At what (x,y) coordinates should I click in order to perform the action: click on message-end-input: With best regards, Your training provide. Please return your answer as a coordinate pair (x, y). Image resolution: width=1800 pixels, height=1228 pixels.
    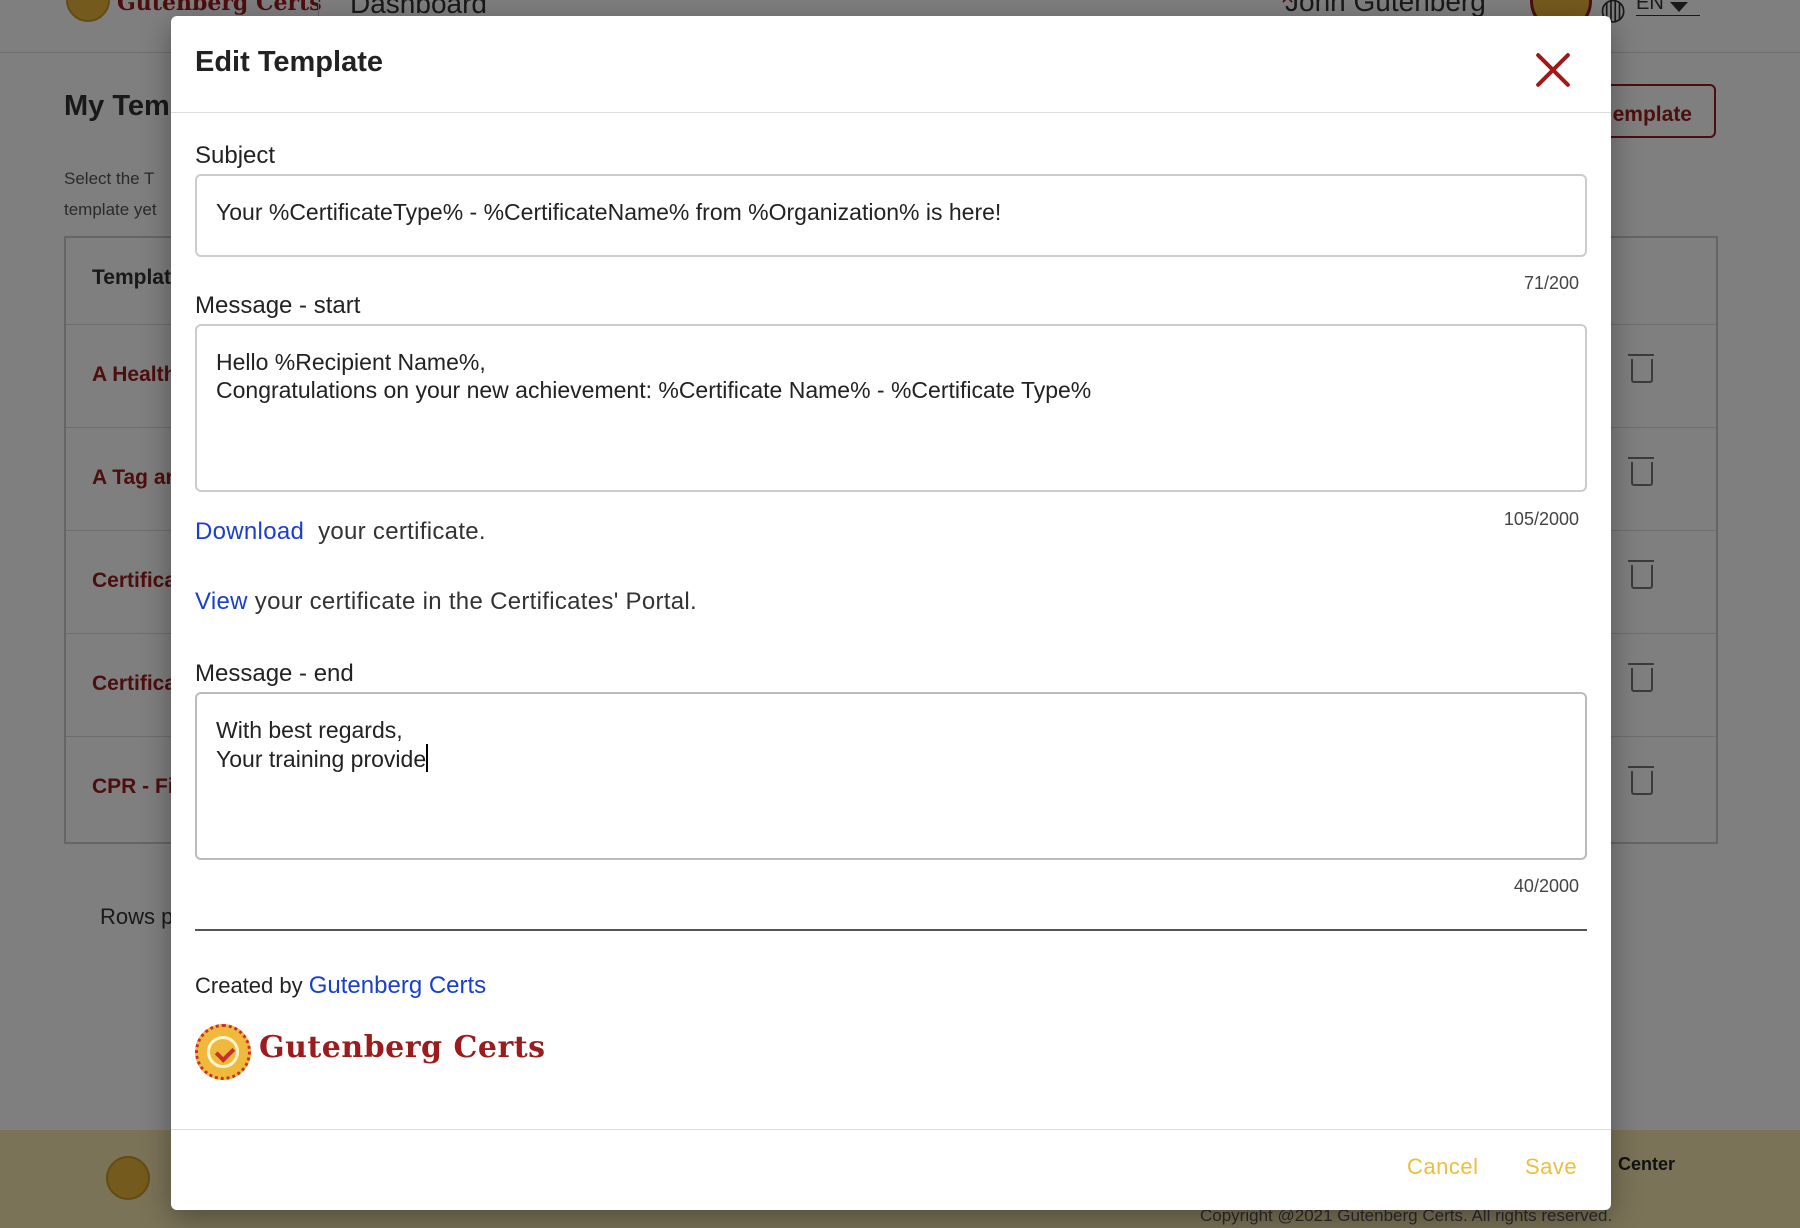
    Looking at the image, I should click on (891, 776).